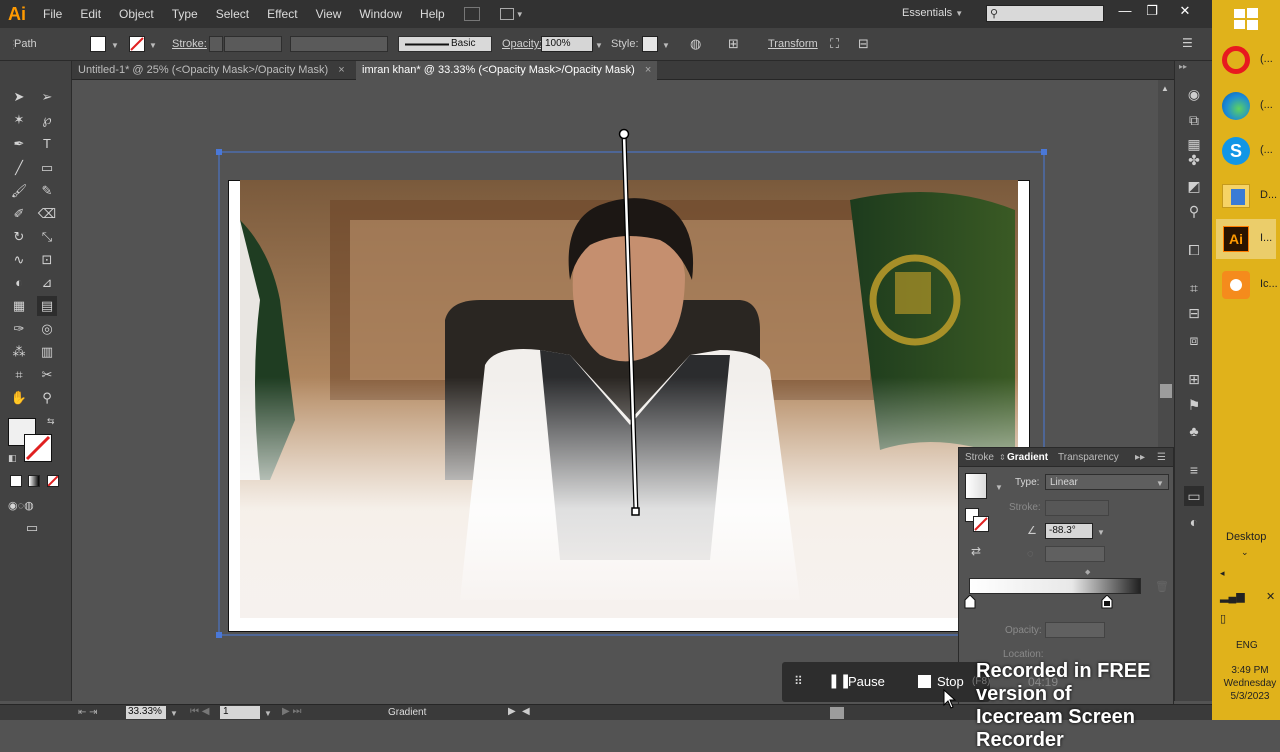 The width and height of the screenshot is (1280, 752). What do you see at coordinates (52, 14) in the screenshot?
I see `menu-file: File` at bounding box center [52, 14].